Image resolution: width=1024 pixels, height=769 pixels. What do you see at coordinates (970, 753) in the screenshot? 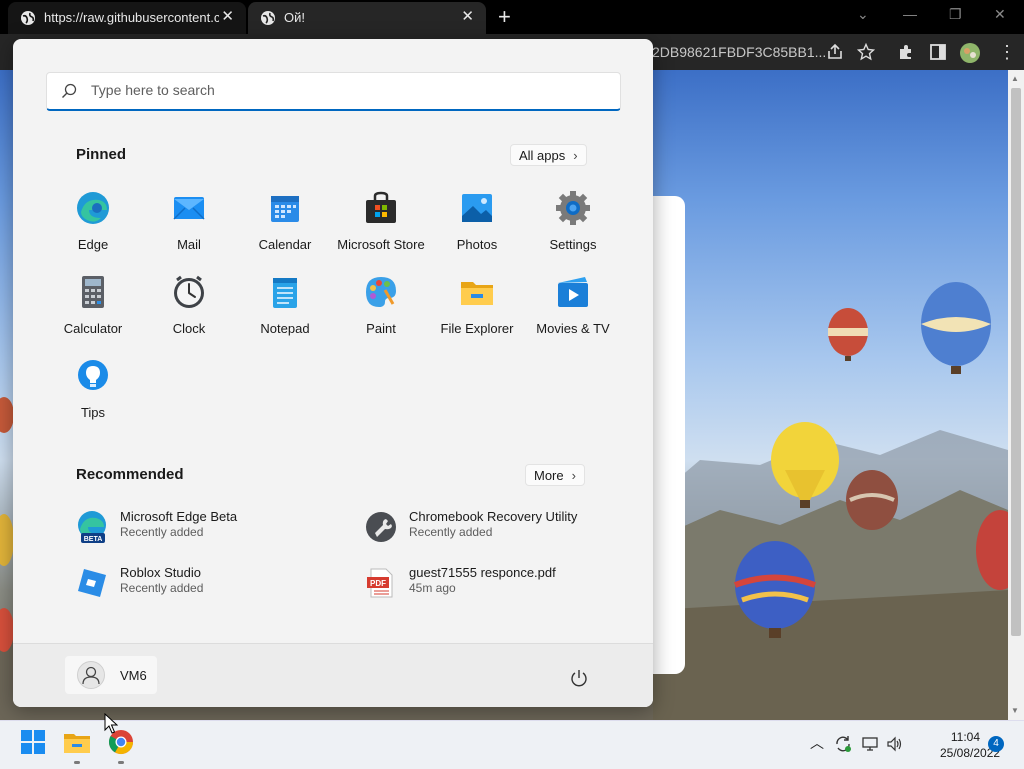
I see `clock-date: 25/08/2022` at bounding box center [970, 753].